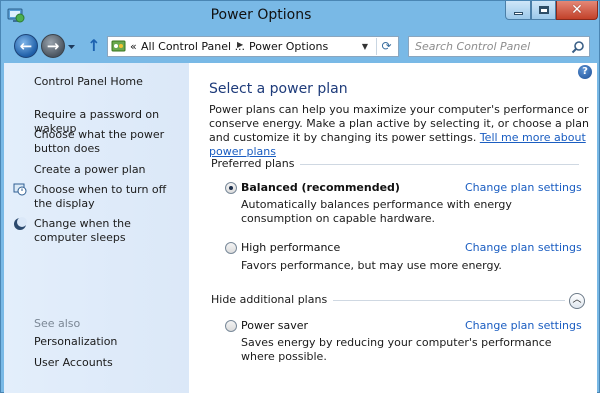  I want to click on breadcrumb-power-options: Power Options, so click(288, 46).